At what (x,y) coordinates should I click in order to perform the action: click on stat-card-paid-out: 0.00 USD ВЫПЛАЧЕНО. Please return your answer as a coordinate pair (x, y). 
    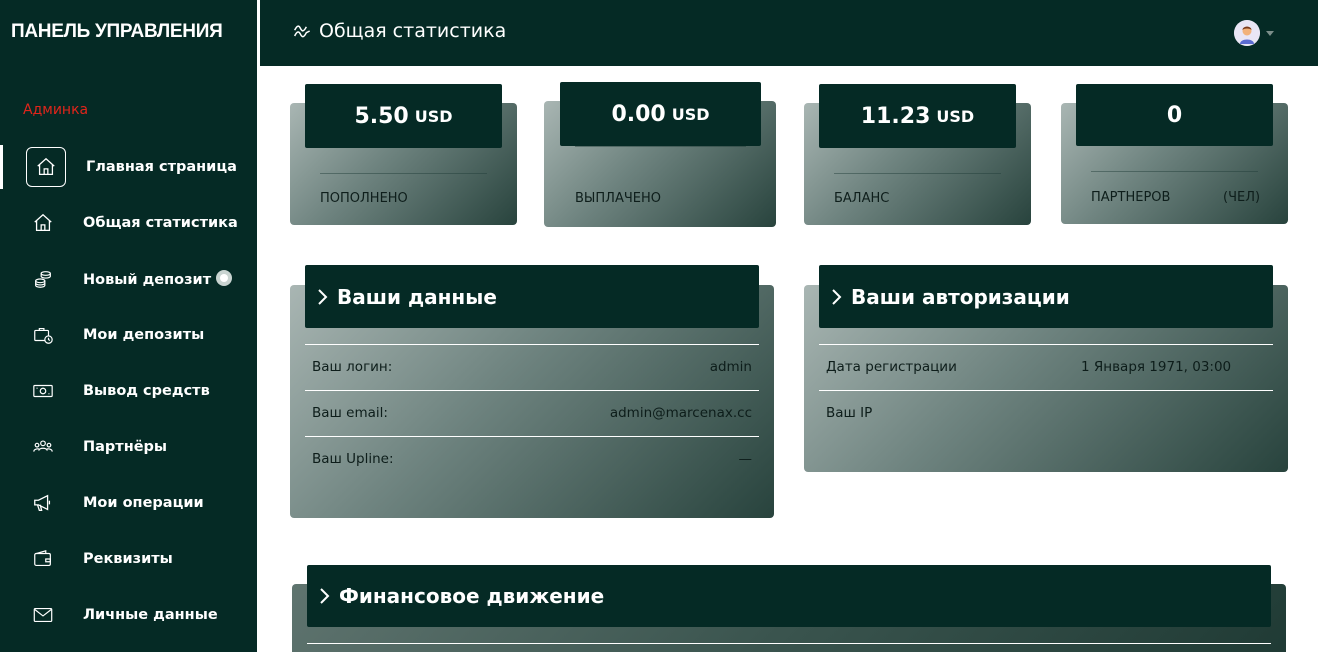
    Looking at the image, I should click on (660, 154).